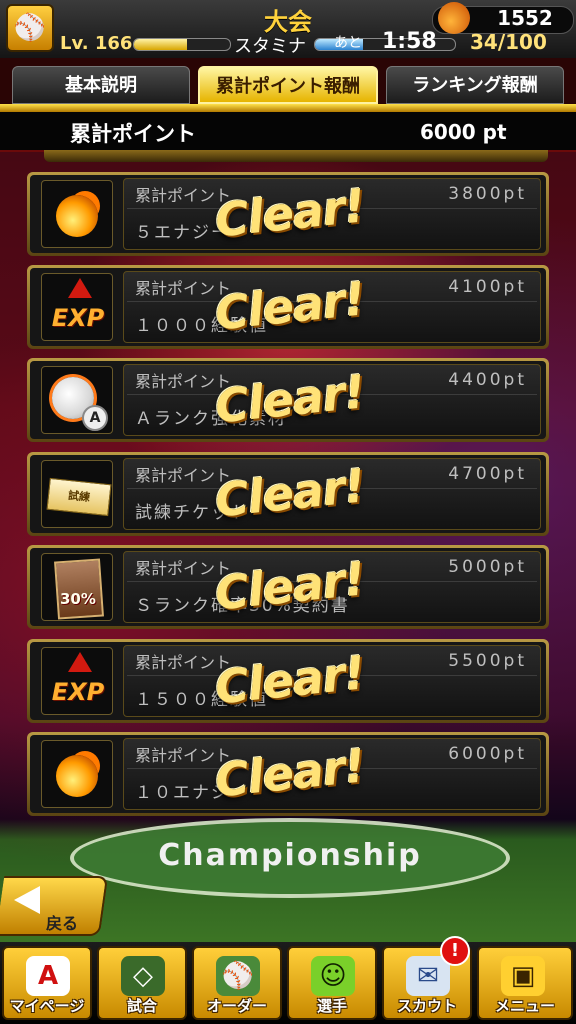  I want to click on stadium-icon: ◇, so click(143, 976).